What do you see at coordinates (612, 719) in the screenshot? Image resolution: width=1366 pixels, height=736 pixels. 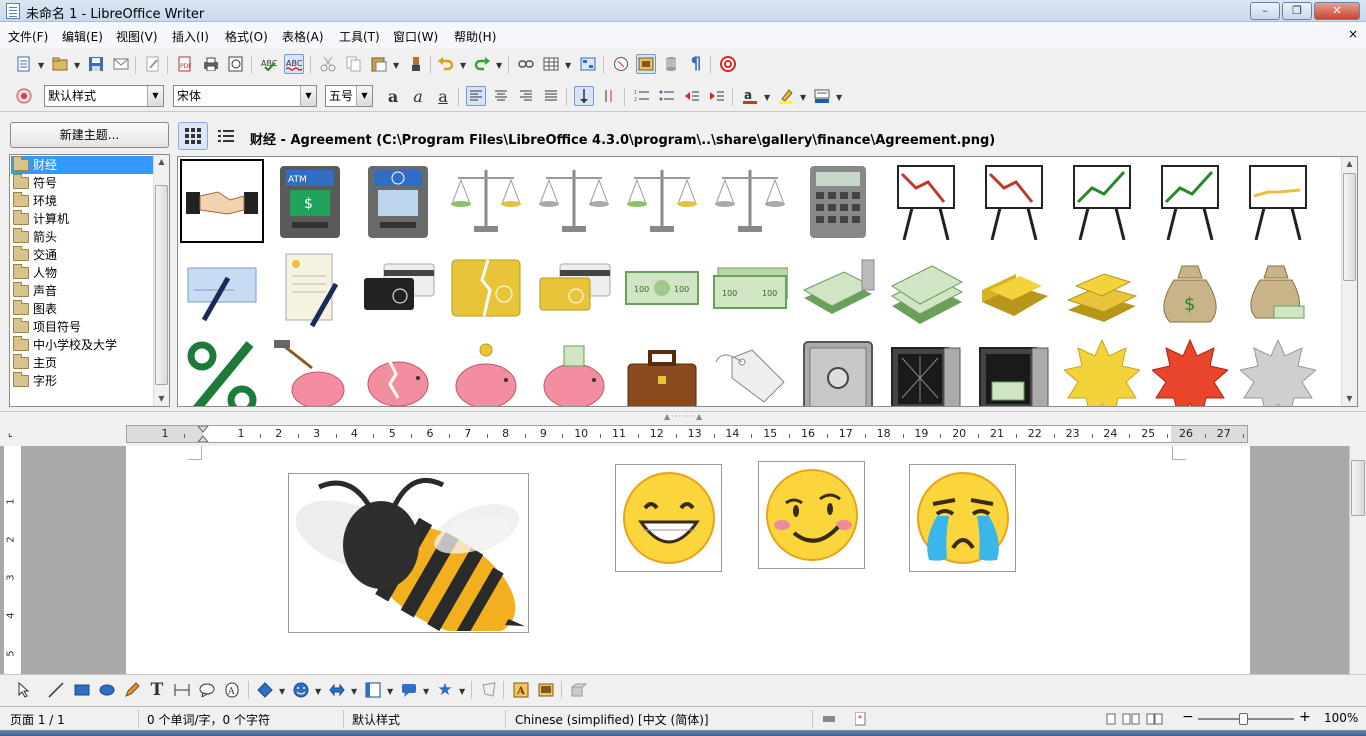 I see `language-indicator: Chinese (simplified) [中文 (简体)]` at bounding box center [612, 719].